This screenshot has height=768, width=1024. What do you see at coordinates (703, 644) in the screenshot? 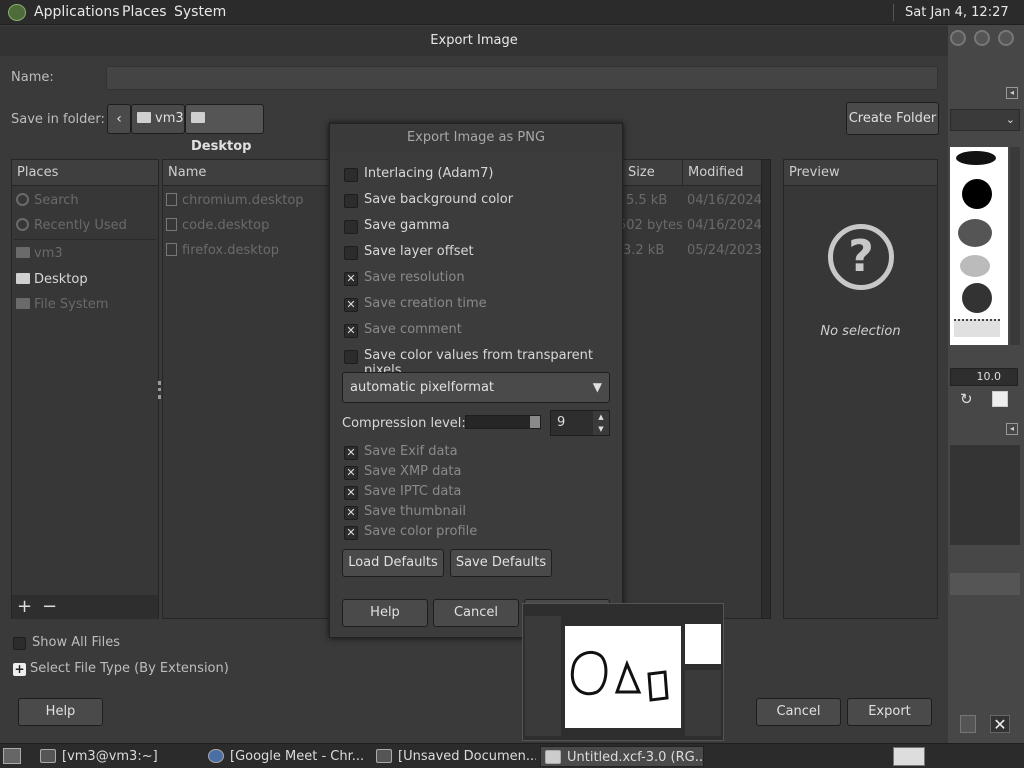
I see `thumb-brushes` at bounding box center [703, 644].